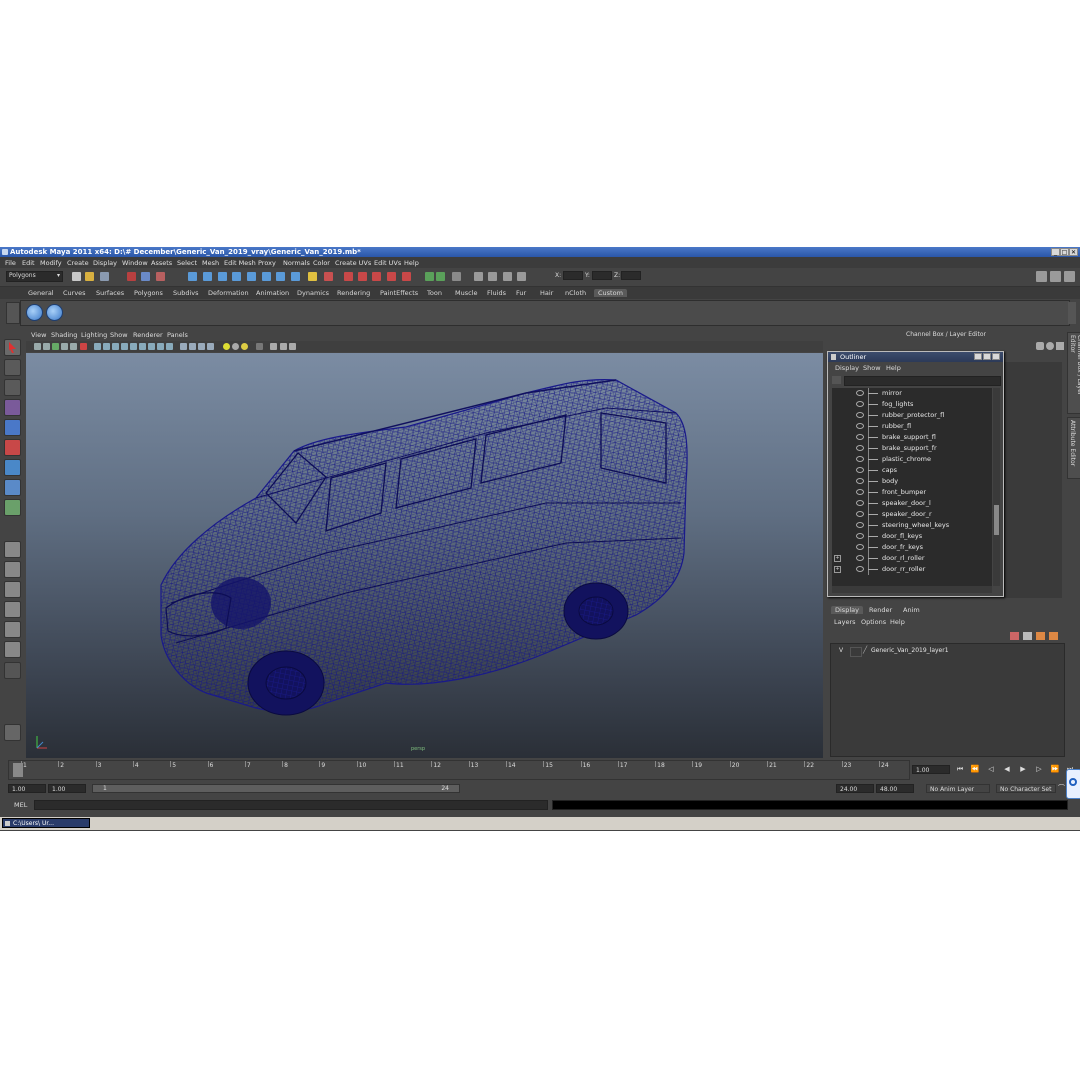 The height and width of the screenshot is (1080, 1080). I want to click on shelf-options-icon, so click(13, 313).